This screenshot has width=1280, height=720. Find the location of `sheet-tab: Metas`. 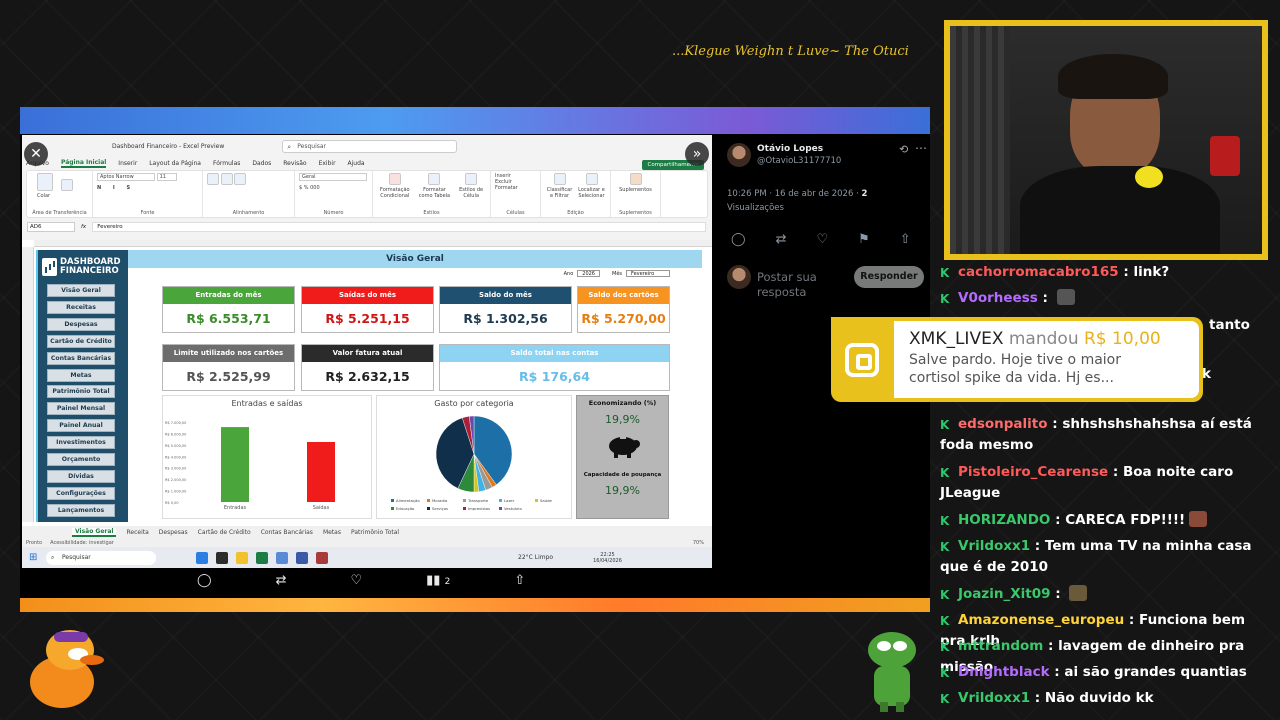

sheet-tab: Metas is located at coordinates (332, 532).